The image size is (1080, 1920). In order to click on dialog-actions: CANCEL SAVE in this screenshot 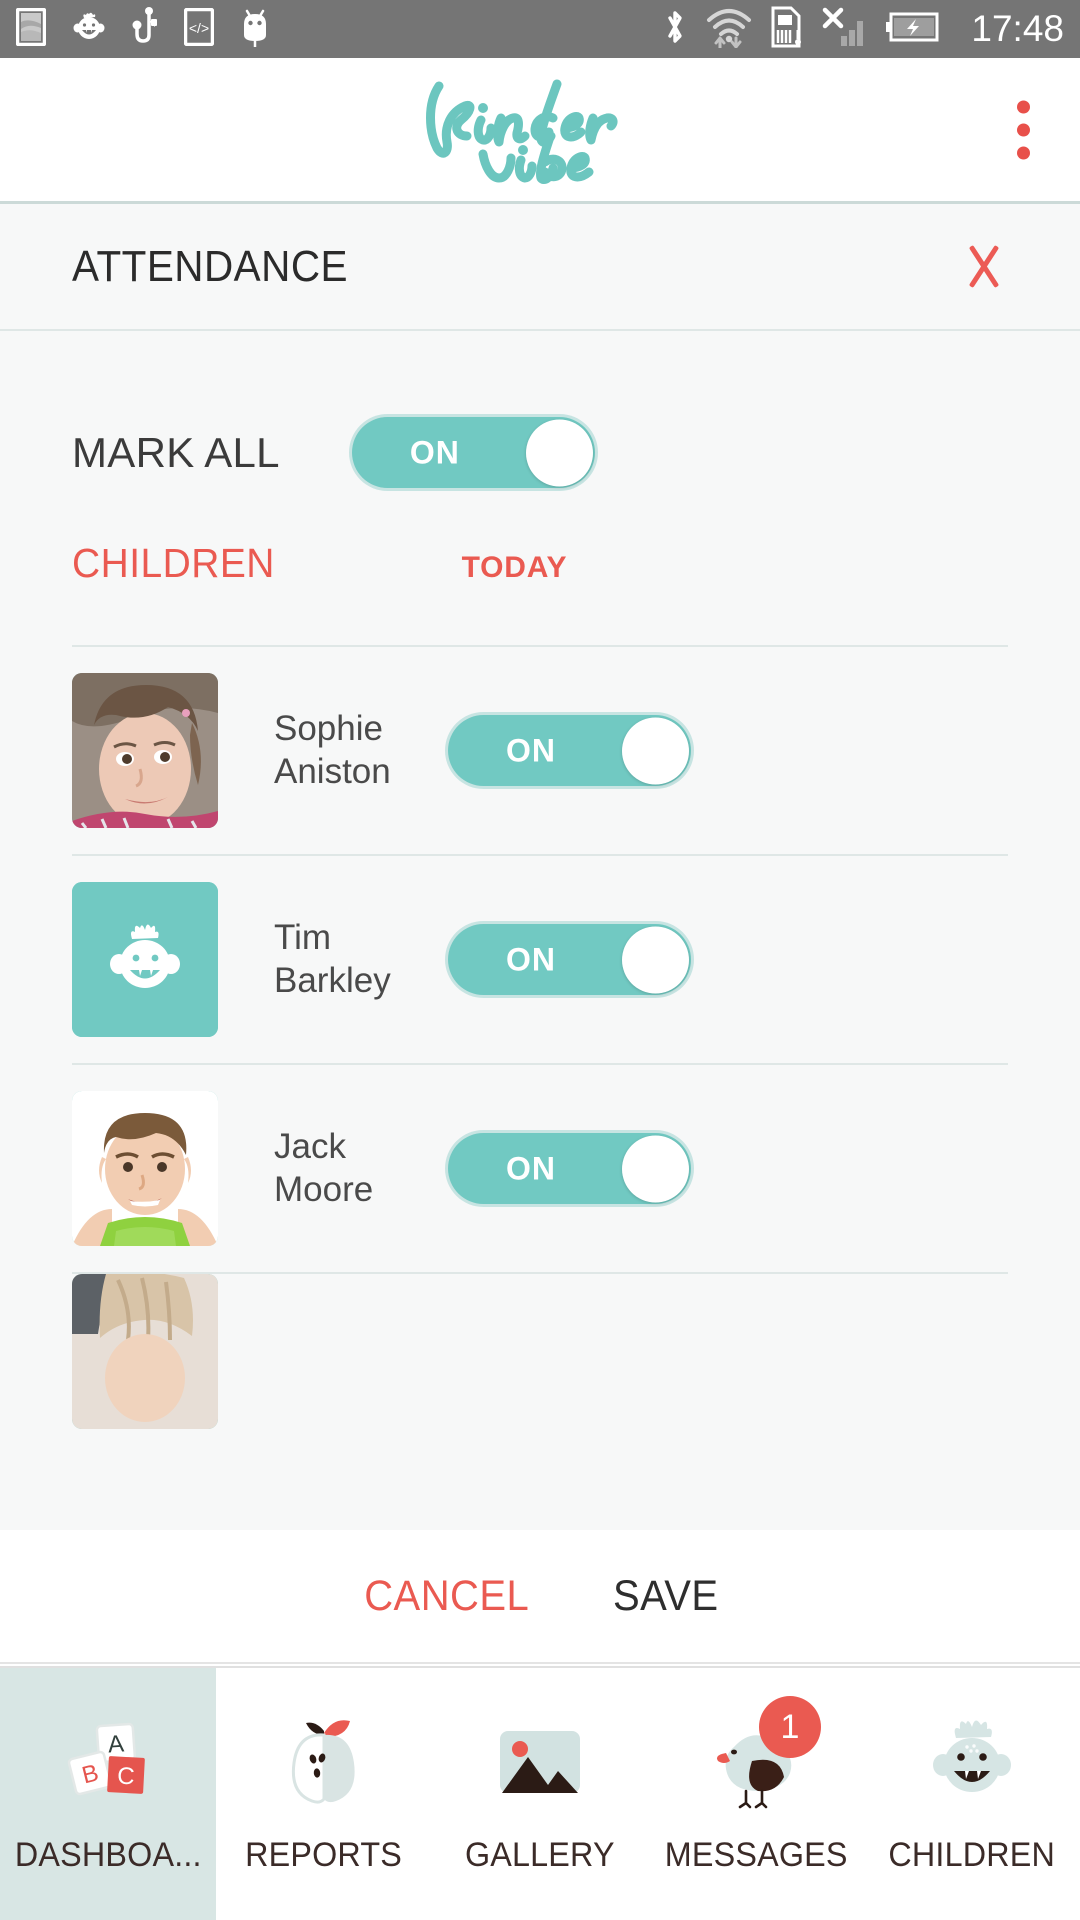, I will do `click(540, 1597)`.